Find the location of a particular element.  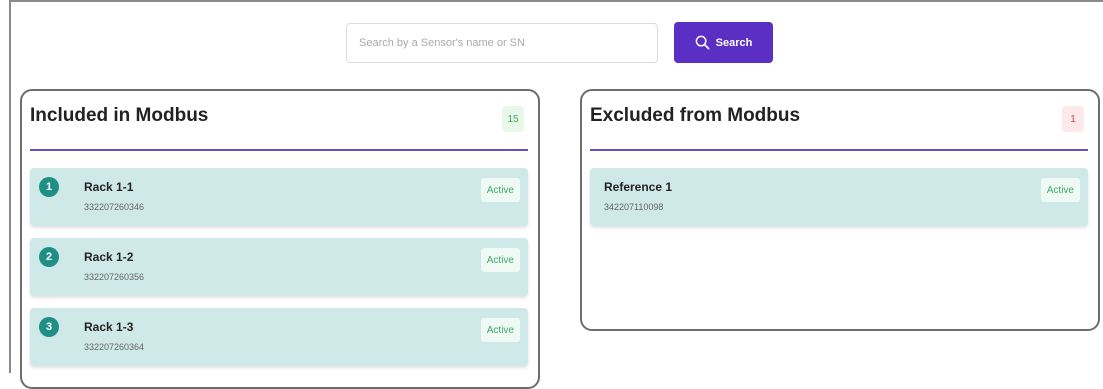

sensor-serial-number: 342207110098 is located at coordinates (634, 207).